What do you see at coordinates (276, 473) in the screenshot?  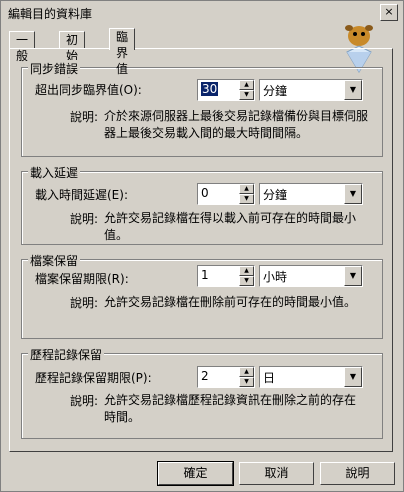 I see `cancel-button: 取消` at bounding box center [276, 473].